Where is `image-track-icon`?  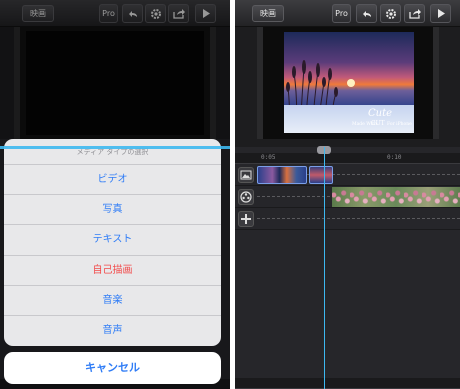 image-track-icon is located at coordinates (246, 175).